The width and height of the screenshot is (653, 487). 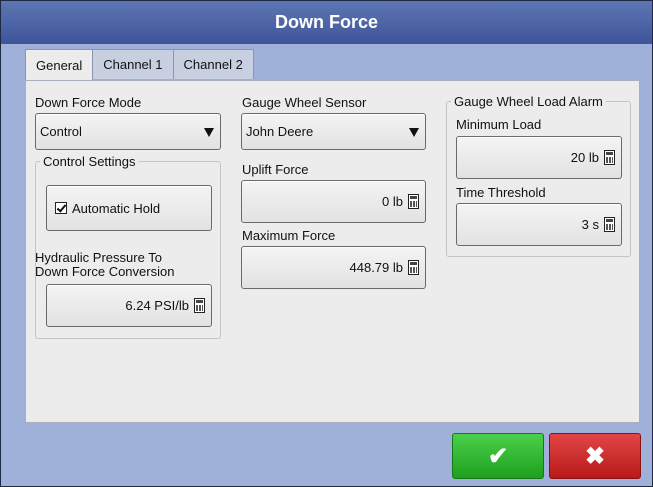 What do you see at coordinates (499, 124) in the screenshot?
I see `minimum-load-label: Minimum Load` at bounding box center [499, 124].